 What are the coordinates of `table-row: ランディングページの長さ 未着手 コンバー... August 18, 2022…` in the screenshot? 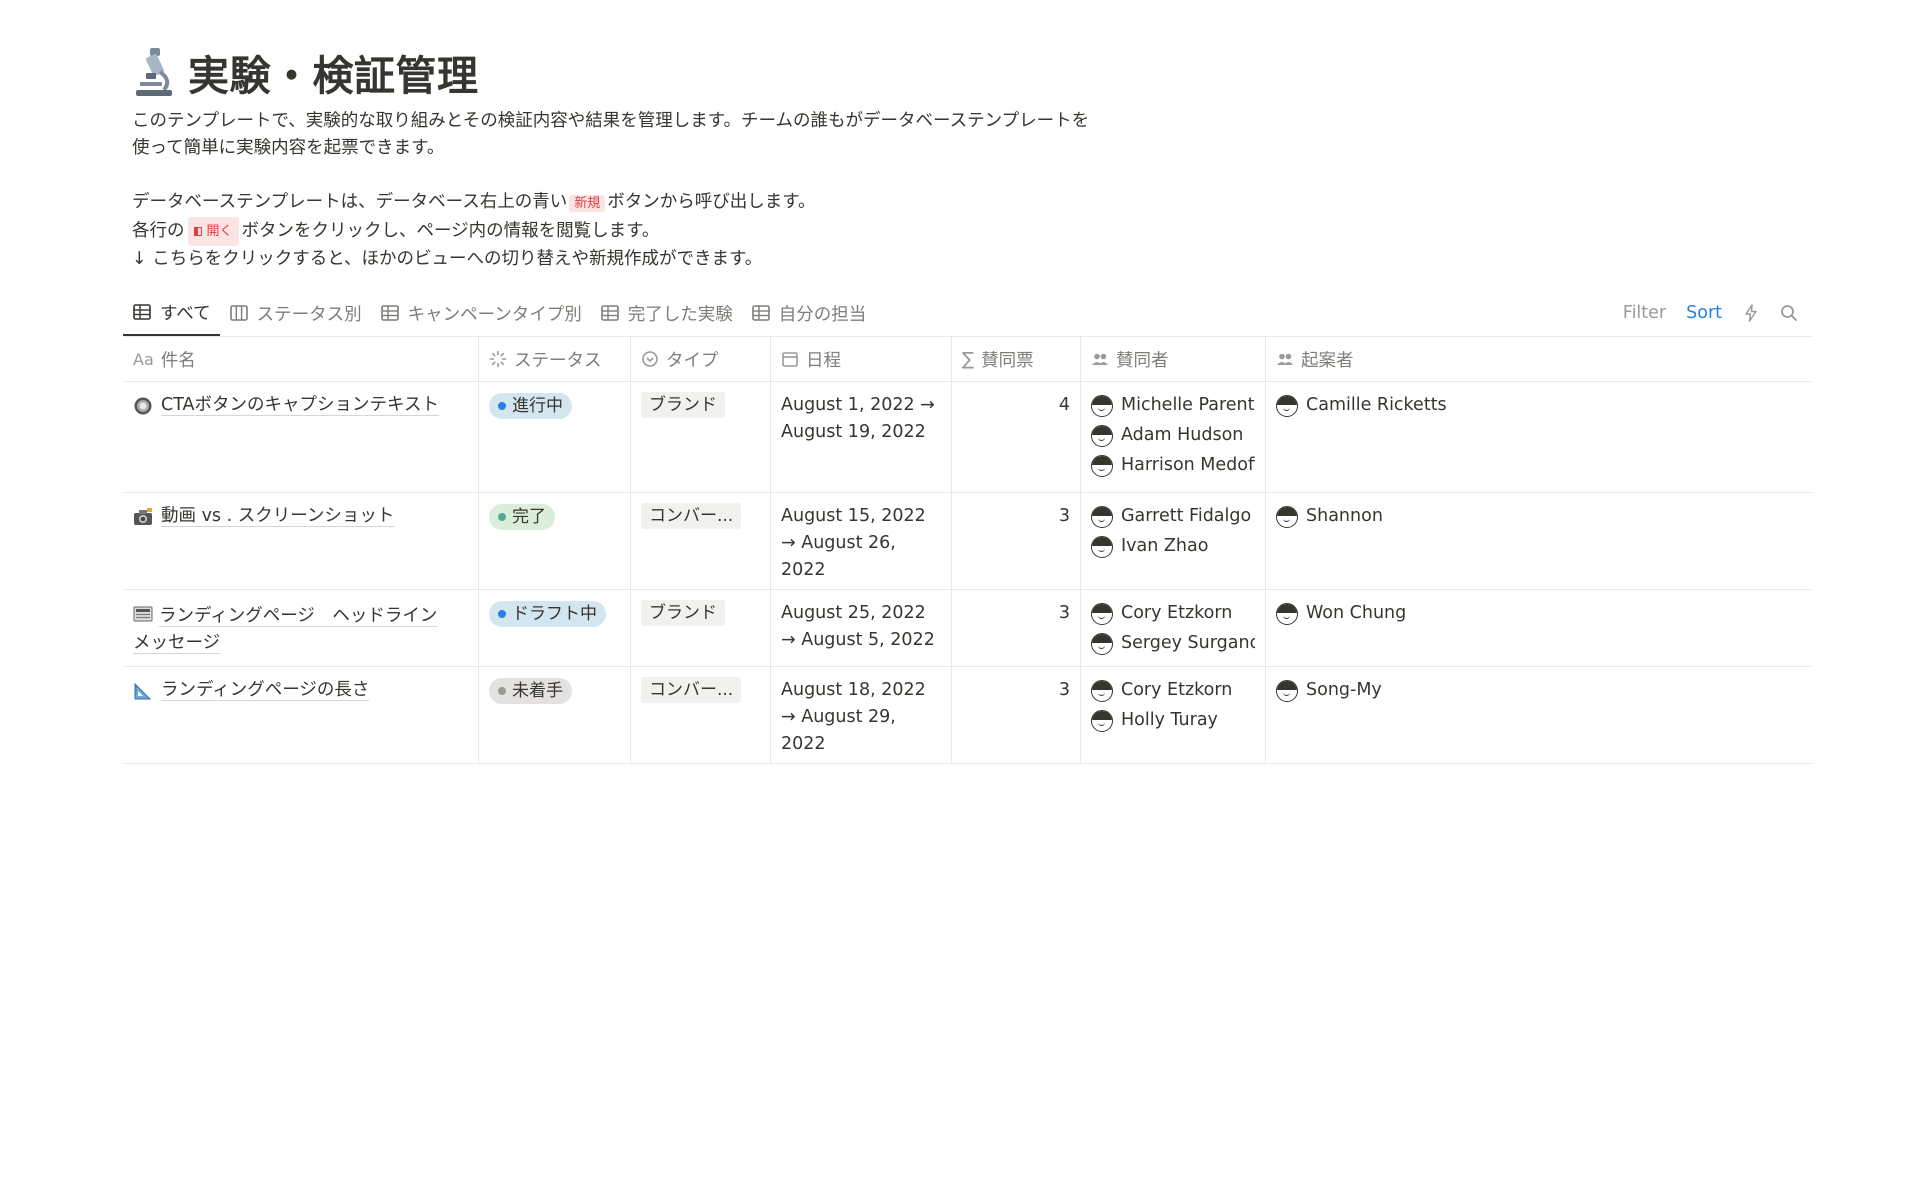 It's located at (967, 715).